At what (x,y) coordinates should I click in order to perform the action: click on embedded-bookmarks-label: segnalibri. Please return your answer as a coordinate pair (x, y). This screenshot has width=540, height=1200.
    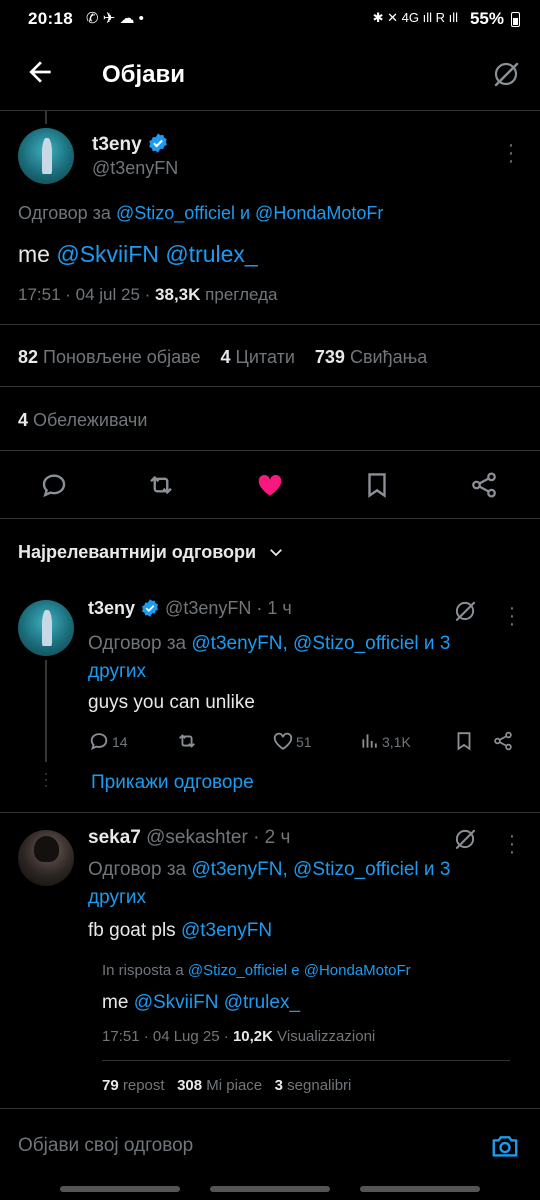
    Looking at the image, I should click on (319, 1085).